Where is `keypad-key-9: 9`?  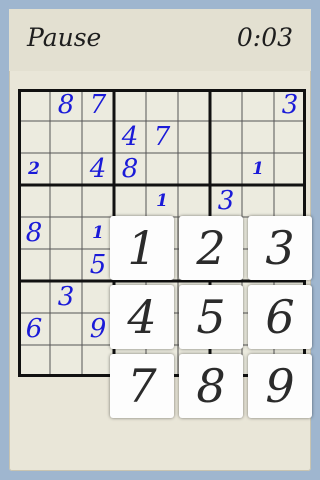 keypad-key-9: 9 is located at coordinates (280, 386).